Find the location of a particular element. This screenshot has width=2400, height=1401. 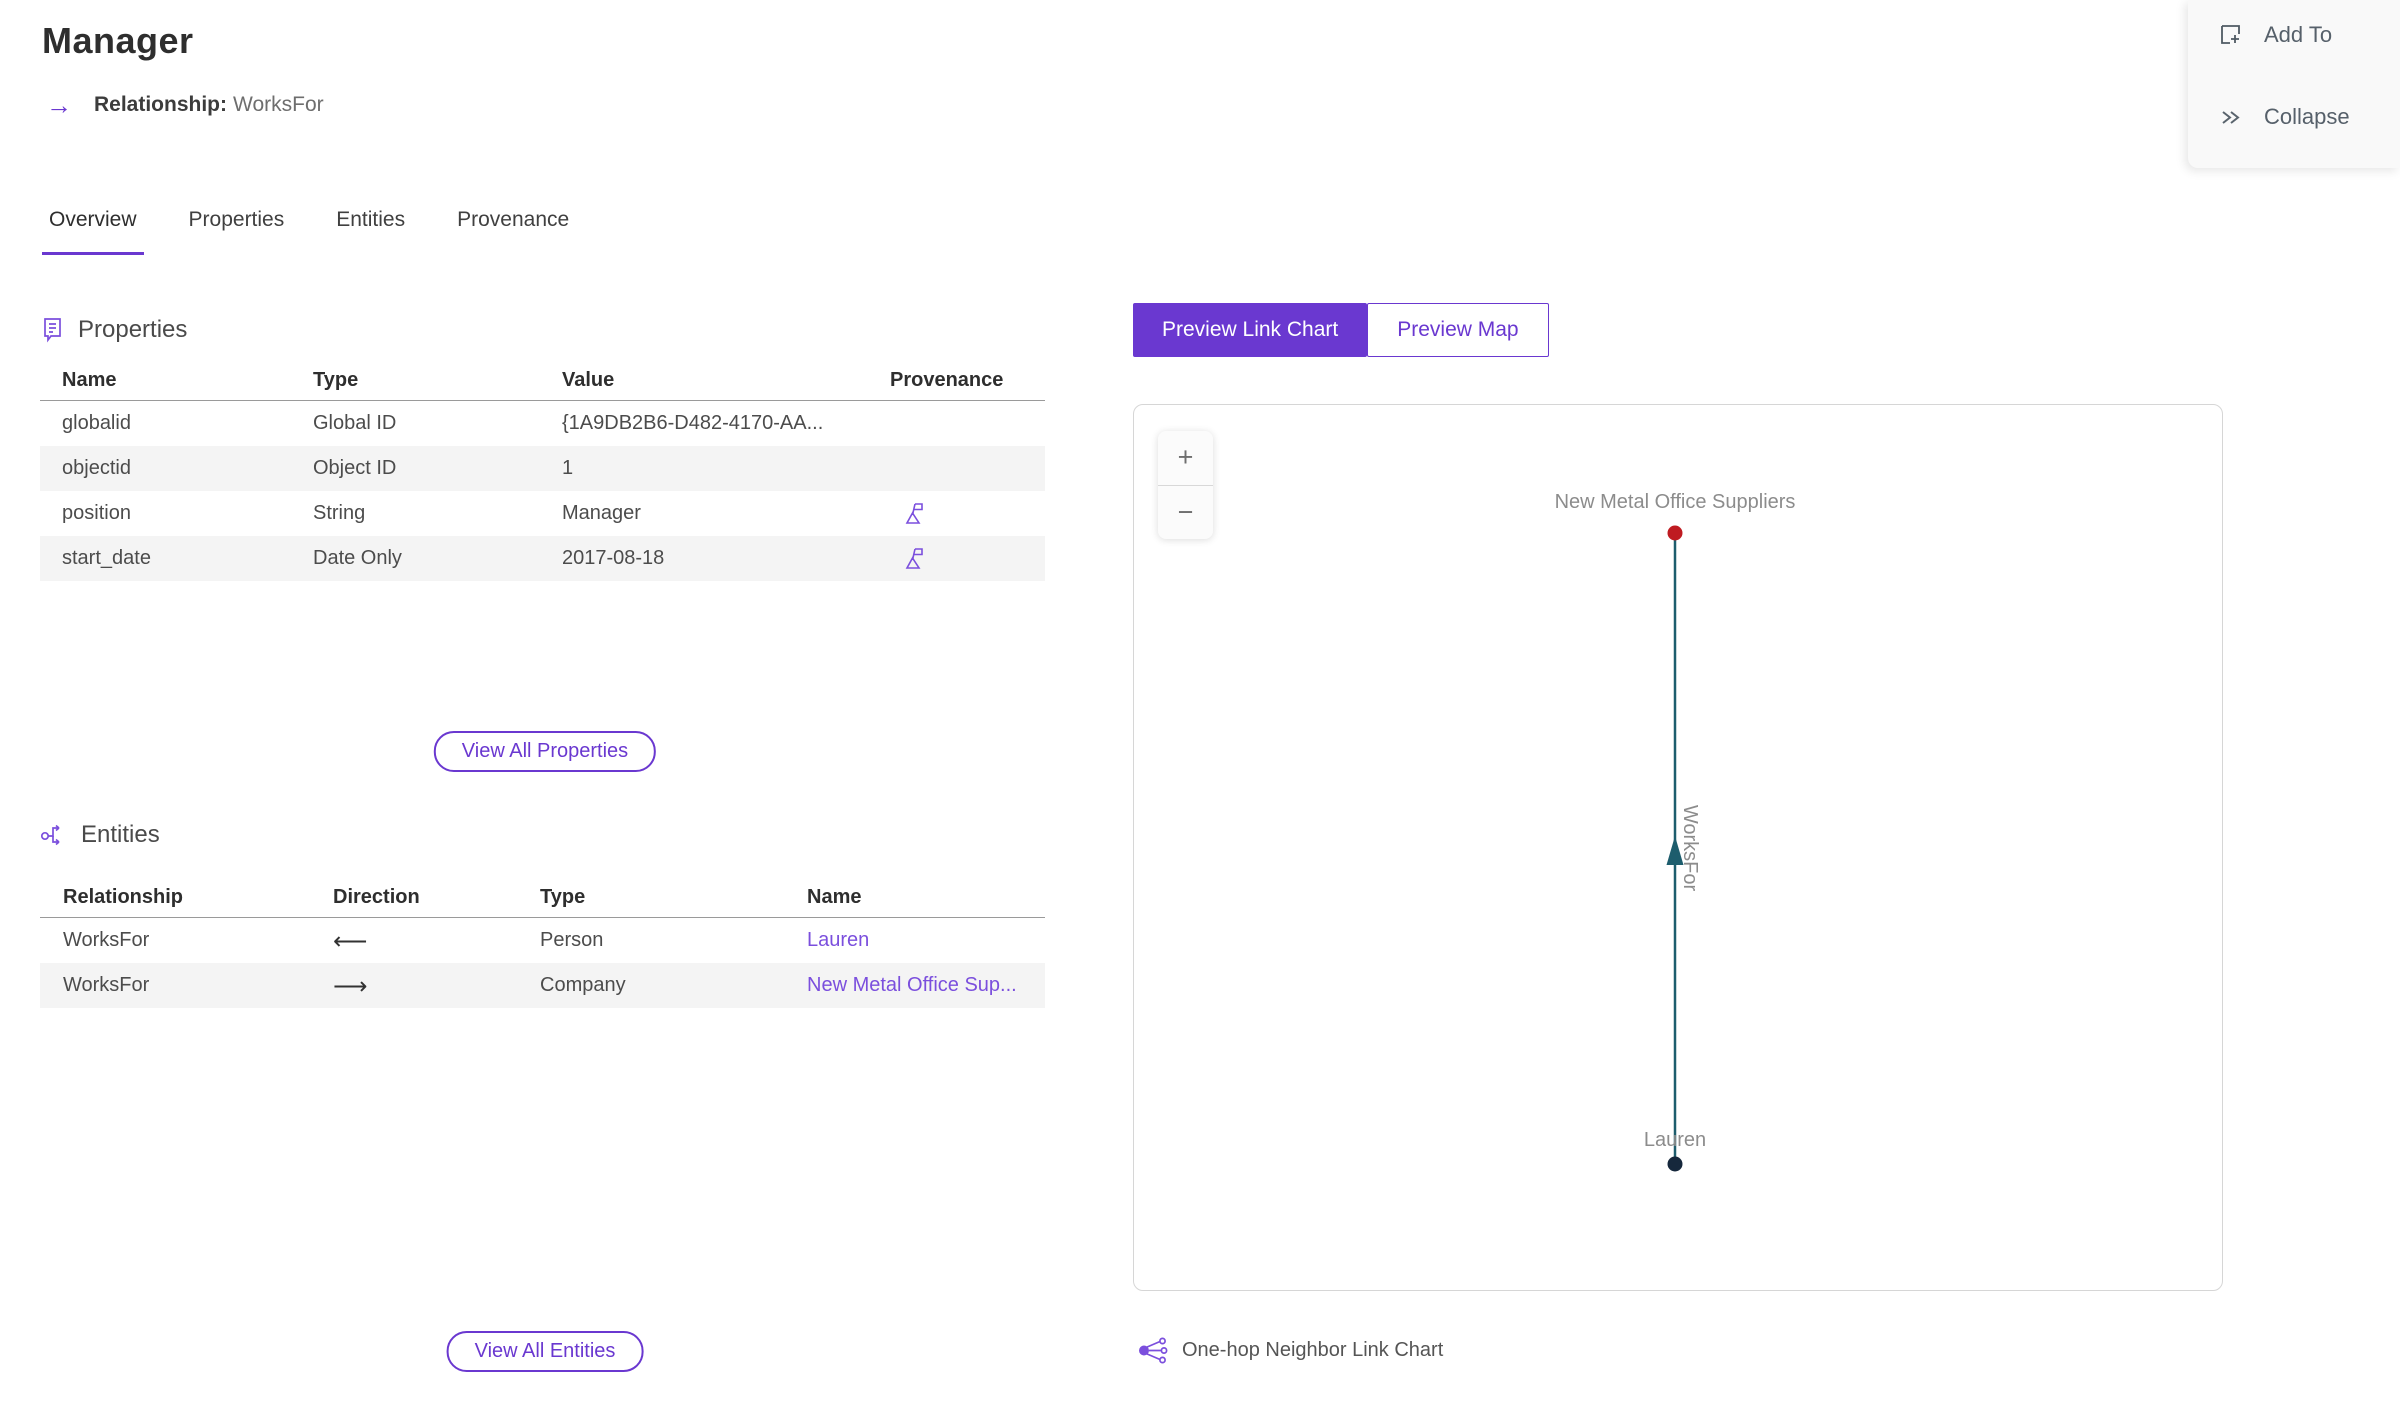

chart-footer: One-hop Neighbor Link Chart is located at coordinates (1290, 1350).